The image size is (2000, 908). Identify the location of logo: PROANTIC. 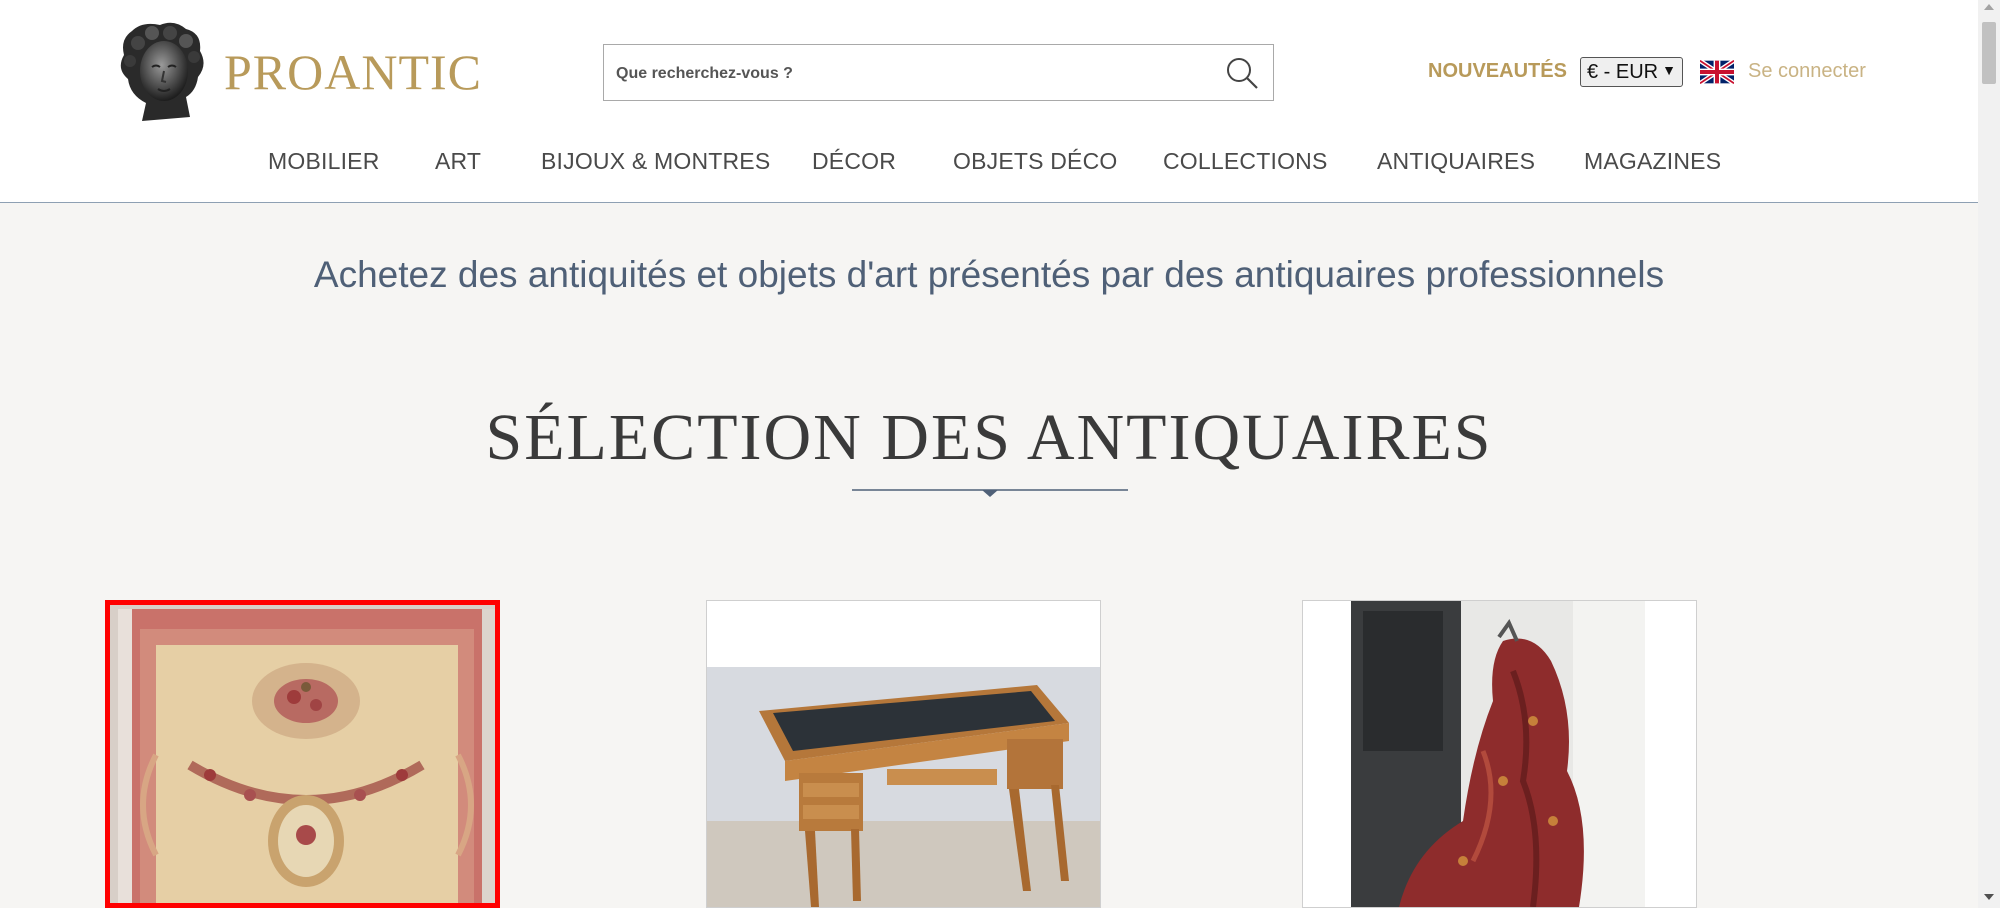
(297, 72).